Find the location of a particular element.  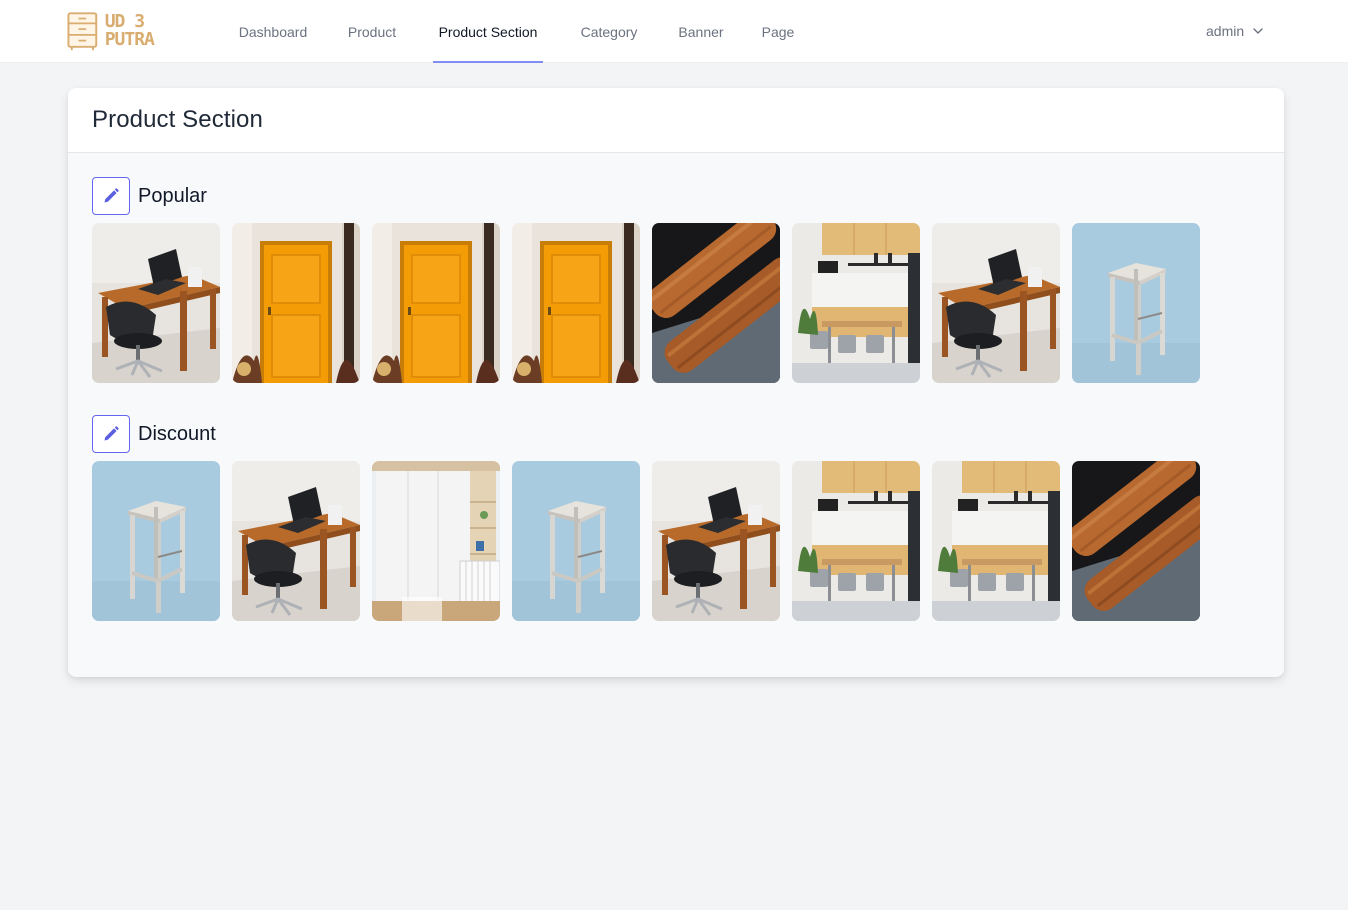

user-menu-button: admin is located at coordinates (1235, 31).